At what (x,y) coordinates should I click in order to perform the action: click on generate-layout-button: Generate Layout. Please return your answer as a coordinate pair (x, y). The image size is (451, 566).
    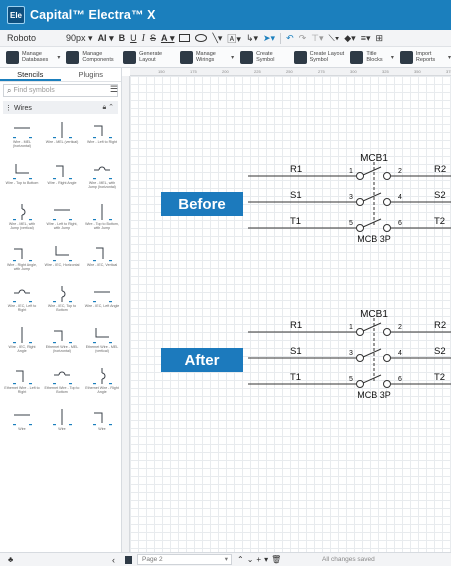
    Looking at the image, I should click on (148, 57).